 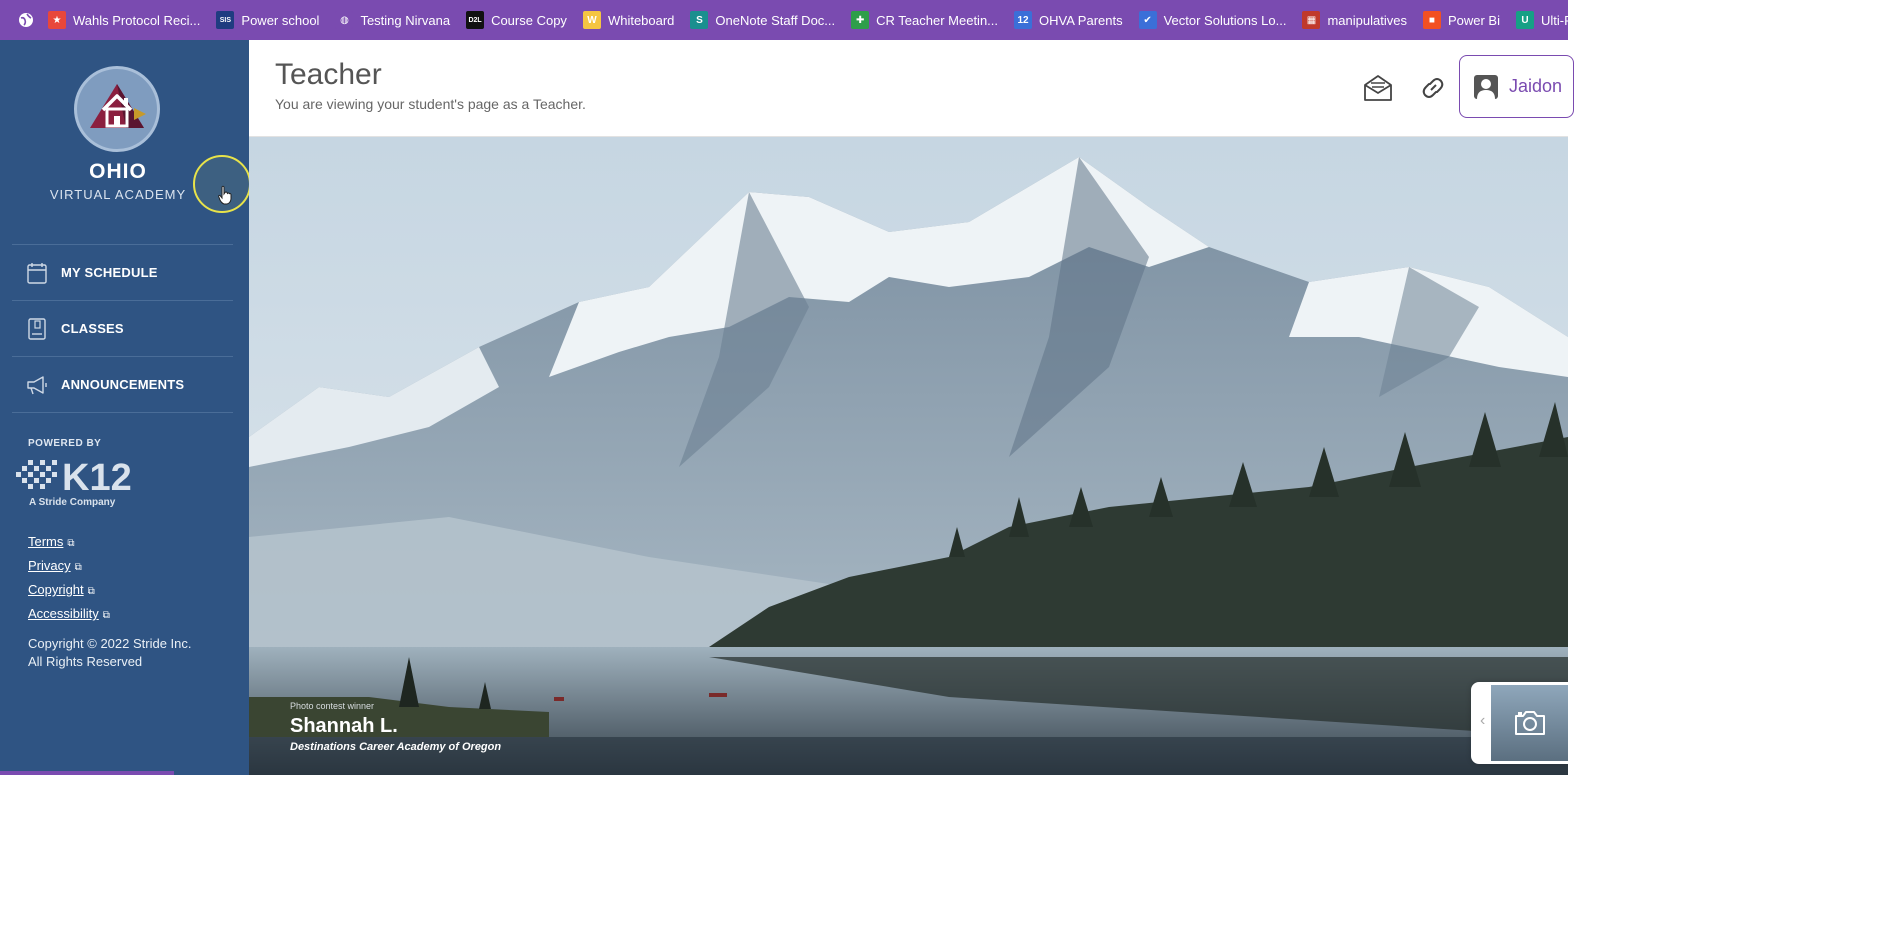 What do you see at coordinates (344, 20) in the screenshot?
I see `globe-icon: ◍` at bounding box center [344, 20].